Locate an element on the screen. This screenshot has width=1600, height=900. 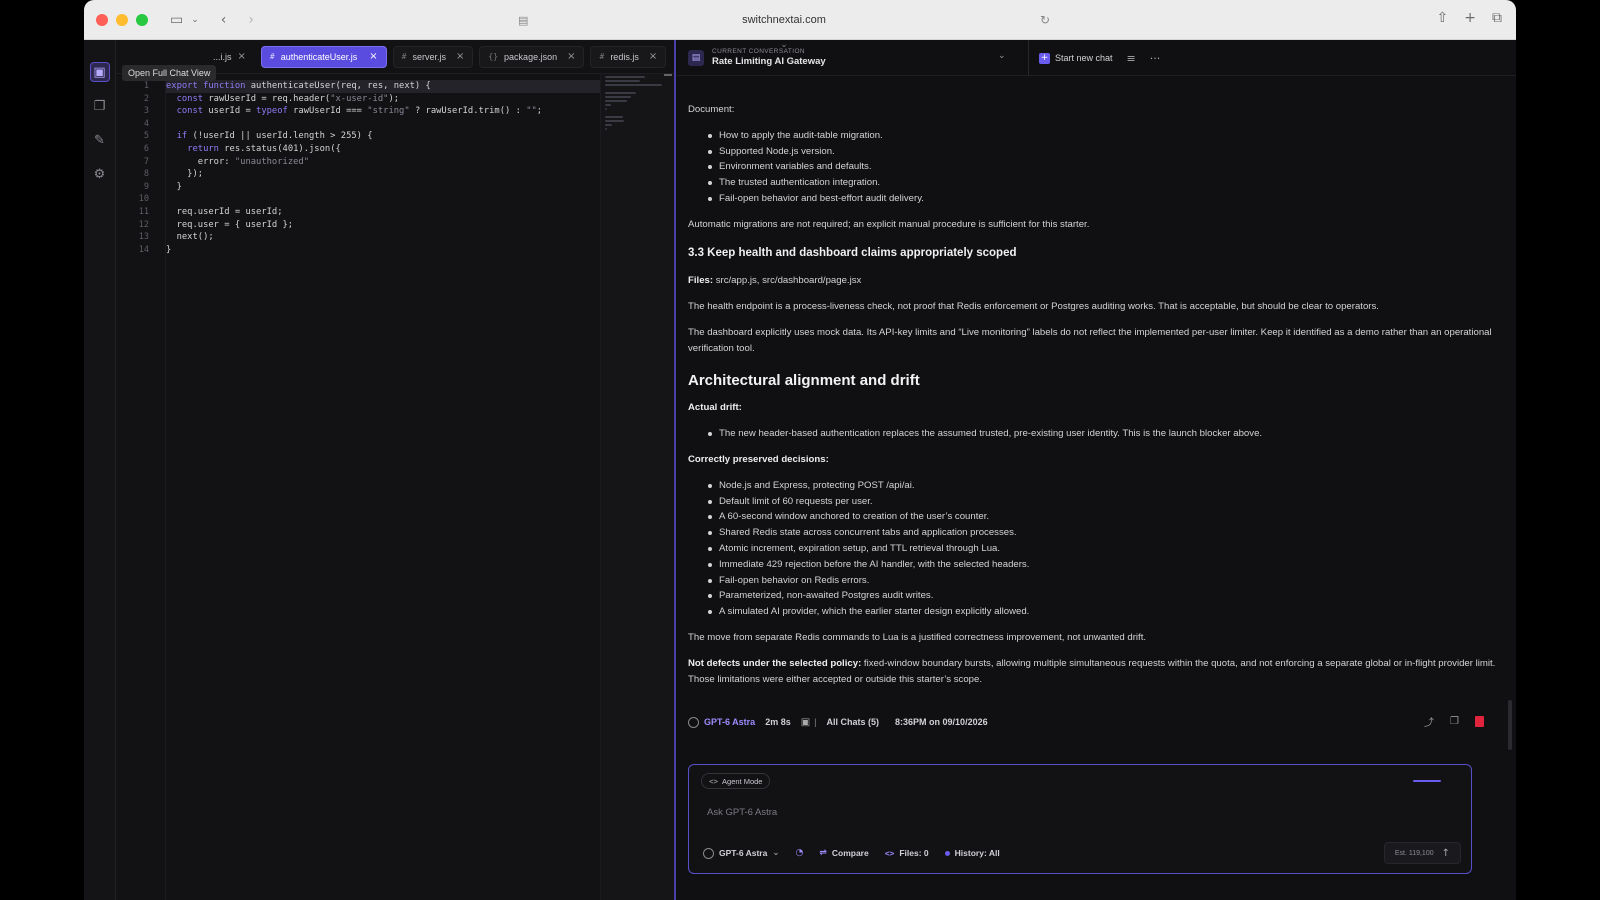
send-icon: ↑ is located at coordinates (1446, 853).